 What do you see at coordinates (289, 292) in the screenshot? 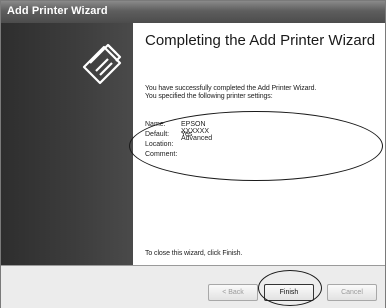
I see `finish-button: Finish` at bounding box center [289, 292].